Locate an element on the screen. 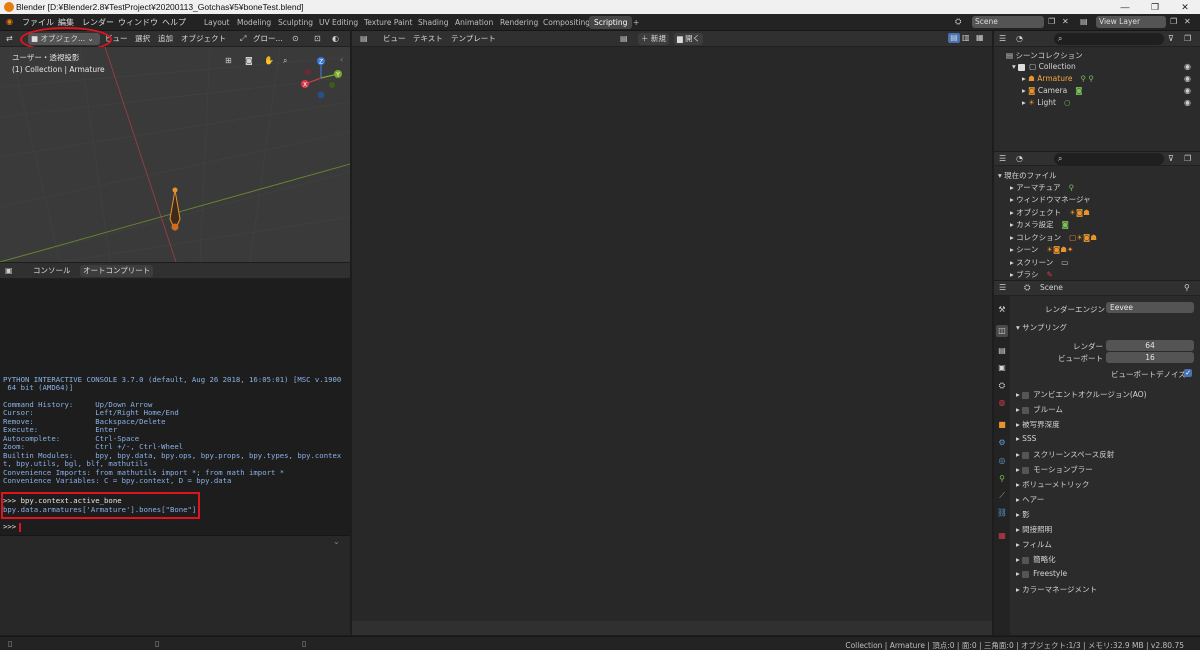  section-shadows: ▸ 影 is located at coordinates (1023, 514).